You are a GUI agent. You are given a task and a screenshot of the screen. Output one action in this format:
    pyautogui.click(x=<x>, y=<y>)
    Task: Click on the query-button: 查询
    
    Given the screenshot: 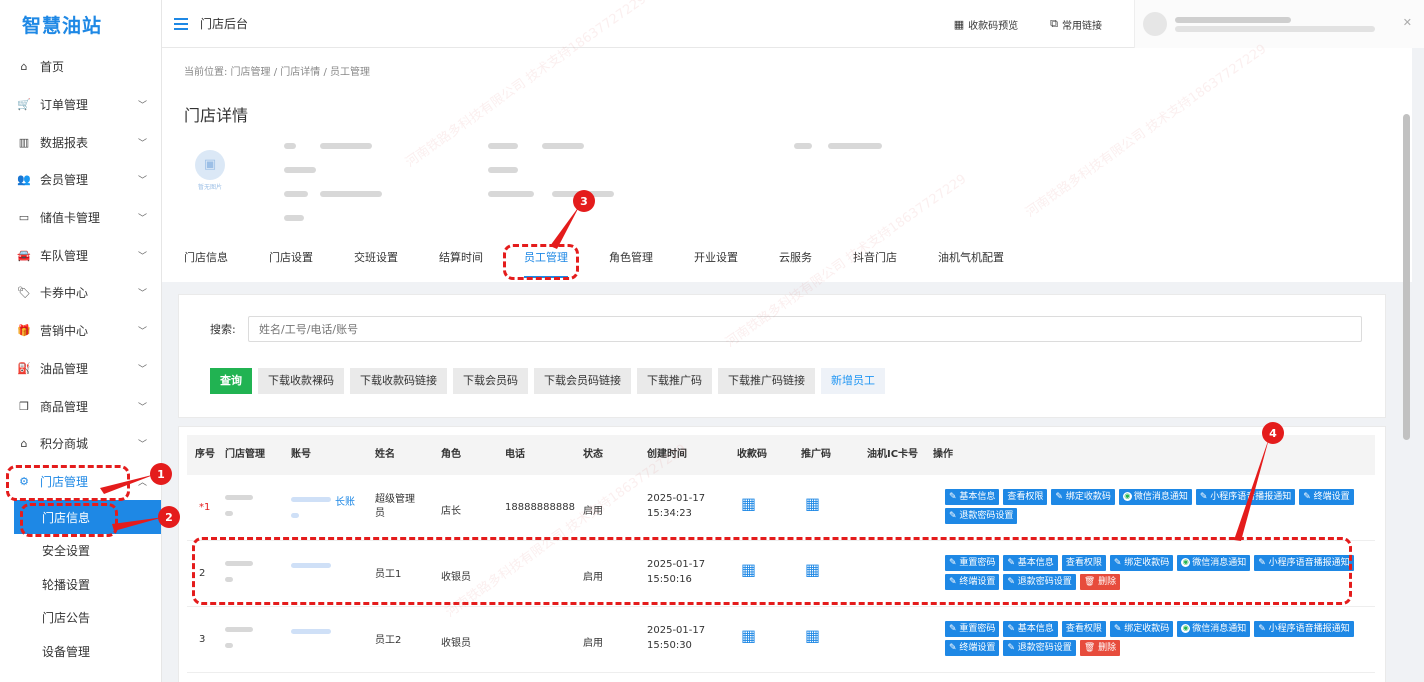 What is the action you would take?
    pyautogui.click(x=231, y=381)
    